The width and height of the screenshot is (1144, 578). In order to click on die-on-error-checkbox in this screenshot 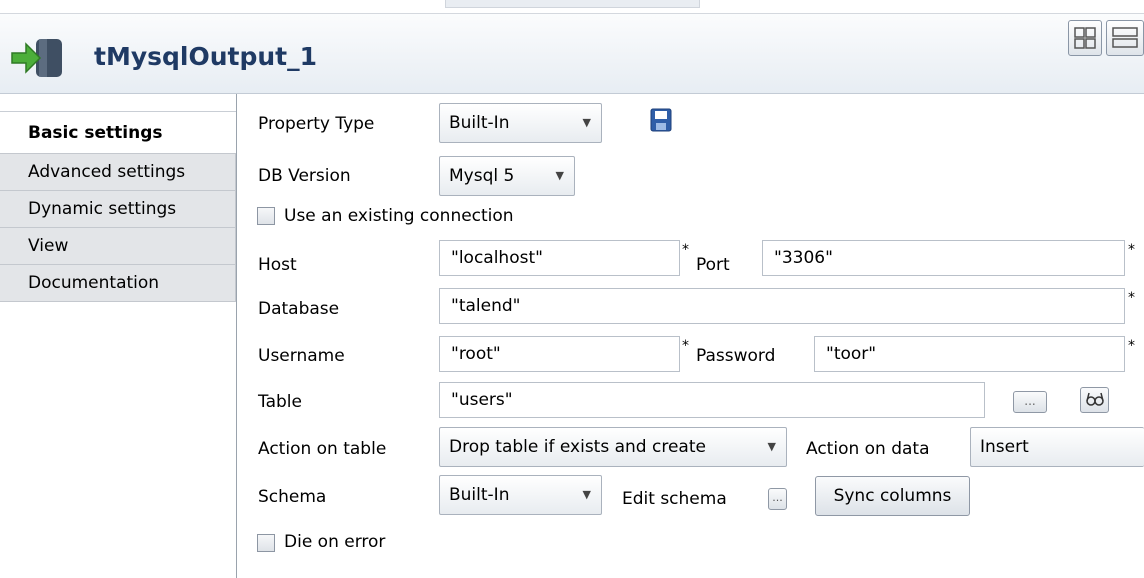, I will do `click(266, 543)`.